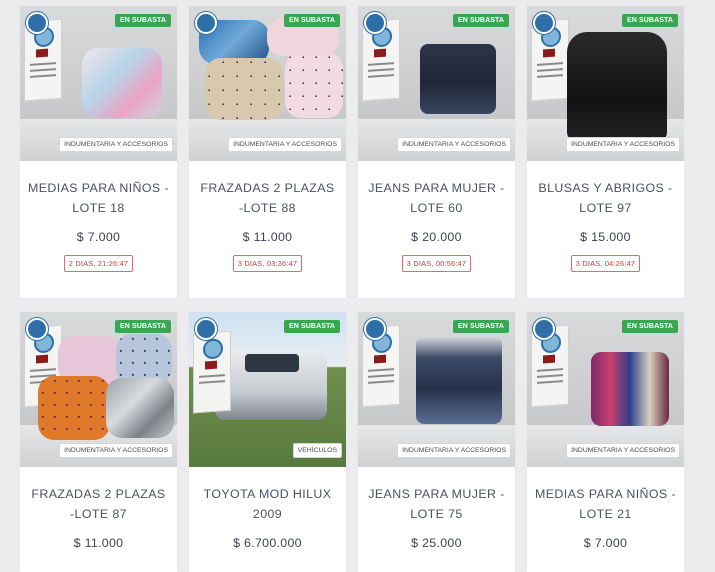  I want to click on coat-image, so click(617, 87).